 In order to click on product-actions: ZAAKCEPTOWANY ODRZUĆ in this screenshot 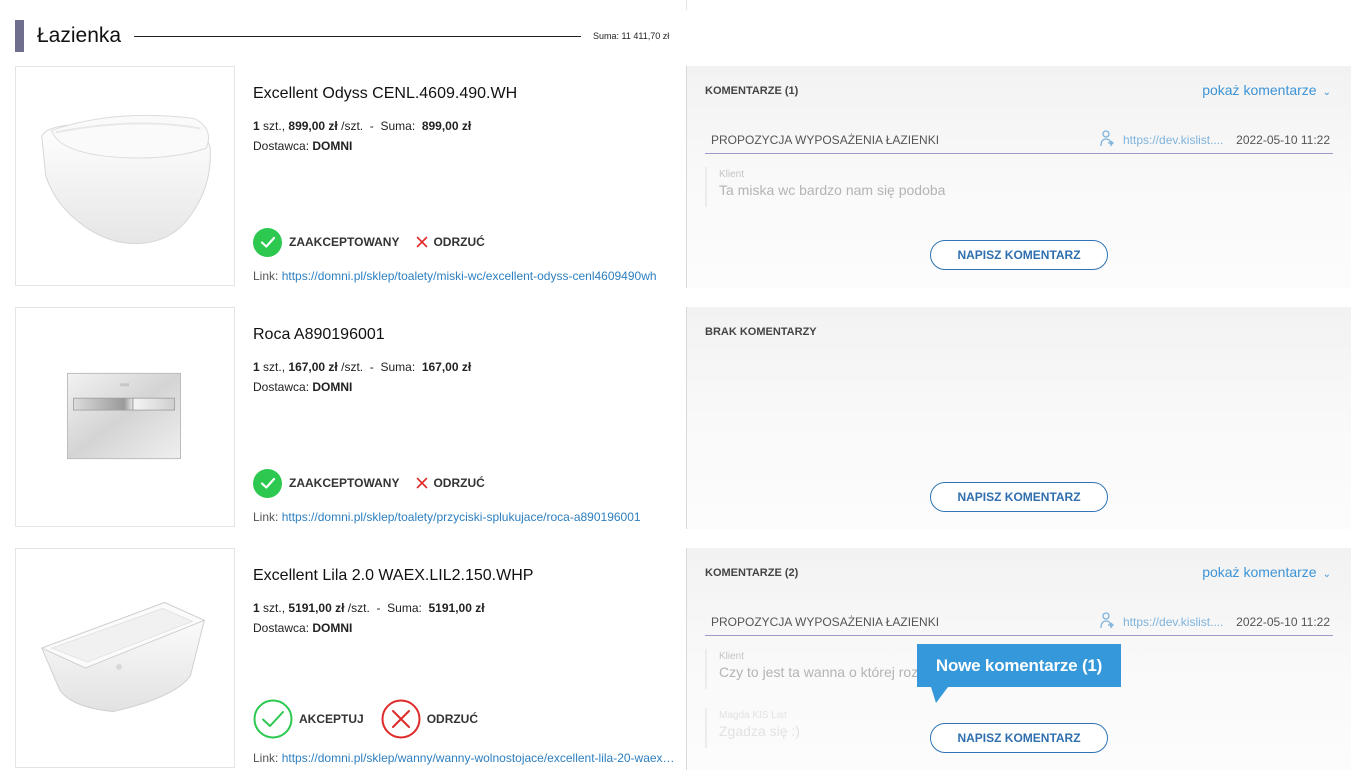, I will do `click(369, 483)`.